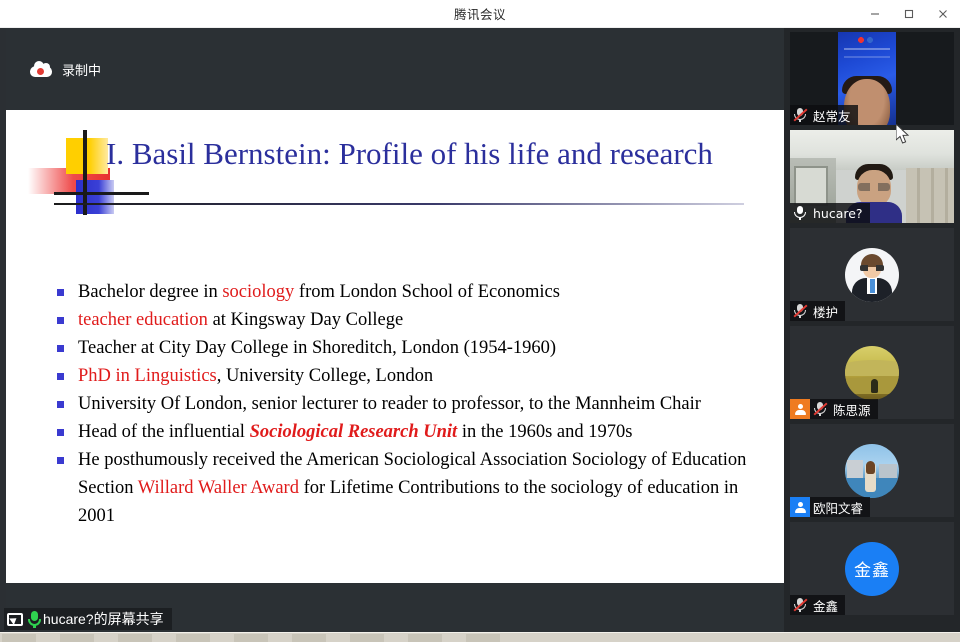 Image resolution: width=960 pixels, height=642 pixels. Describe the element at coordinates (41, 68) in the screenshot. I see `cloud-recording-icon` at that location.